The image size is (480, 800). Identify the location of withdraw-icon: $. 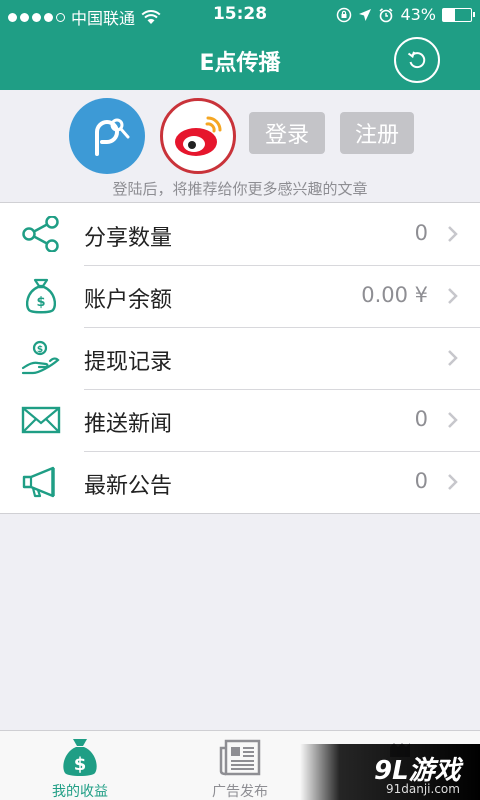
(41, 358).